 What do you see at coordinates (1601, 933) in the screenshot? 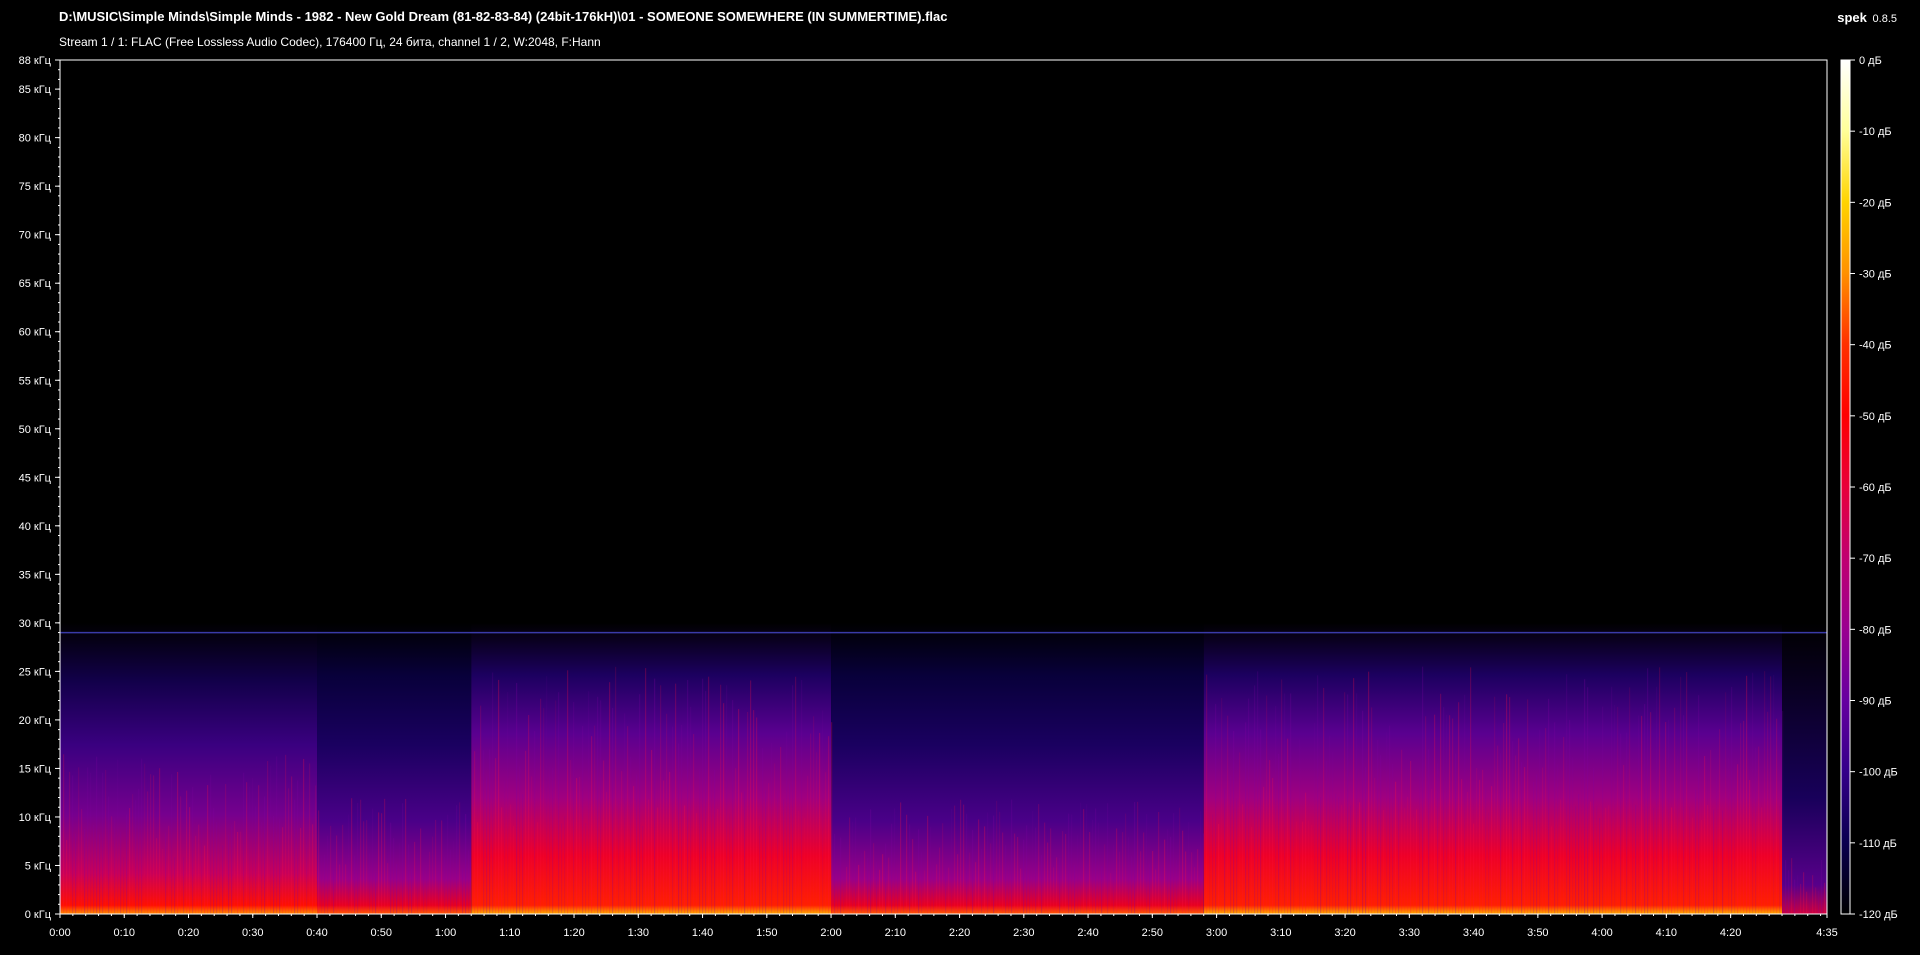
I see `time-tick-label: 4:00` at bounding box center [1601, 933].